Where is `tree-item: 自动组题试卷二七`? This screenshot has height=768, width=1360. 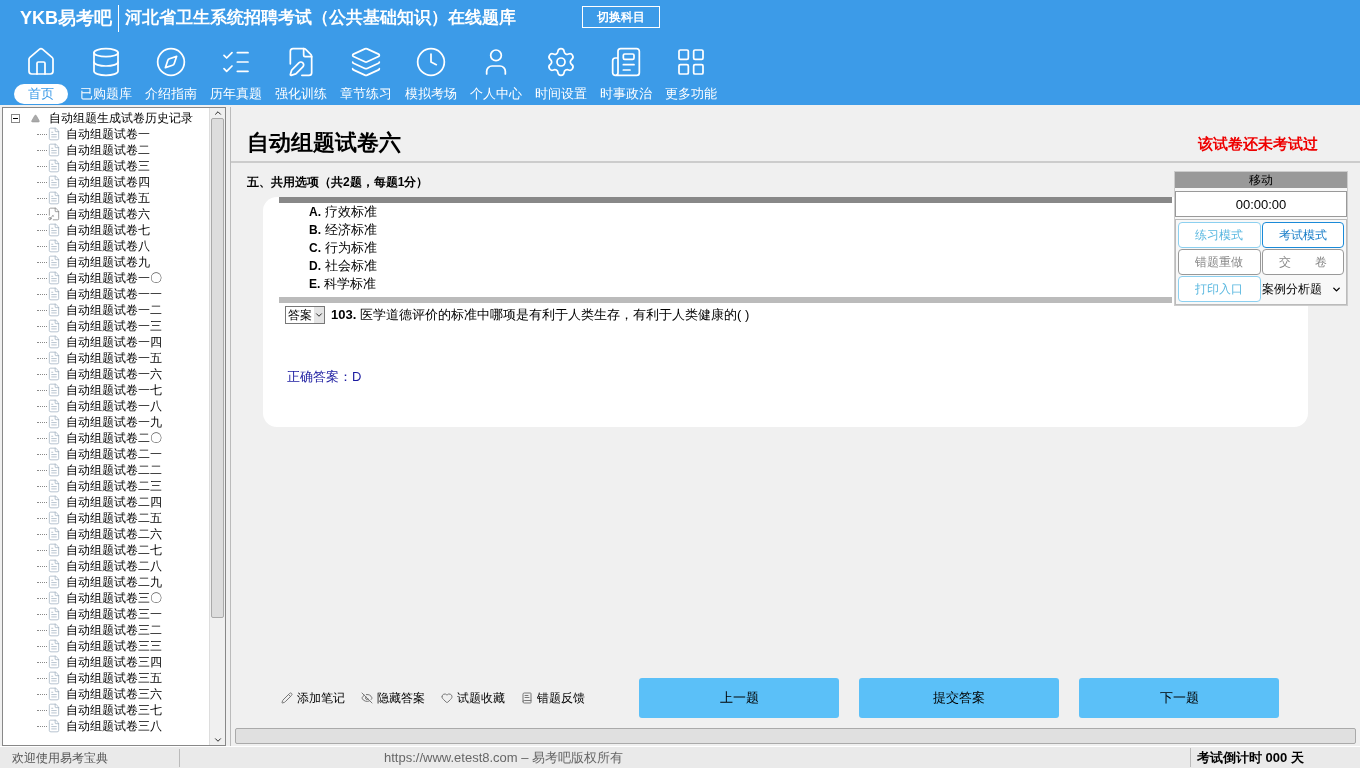
tree-item: 自动组题试卷二七 is located at coordinates (114, 550).